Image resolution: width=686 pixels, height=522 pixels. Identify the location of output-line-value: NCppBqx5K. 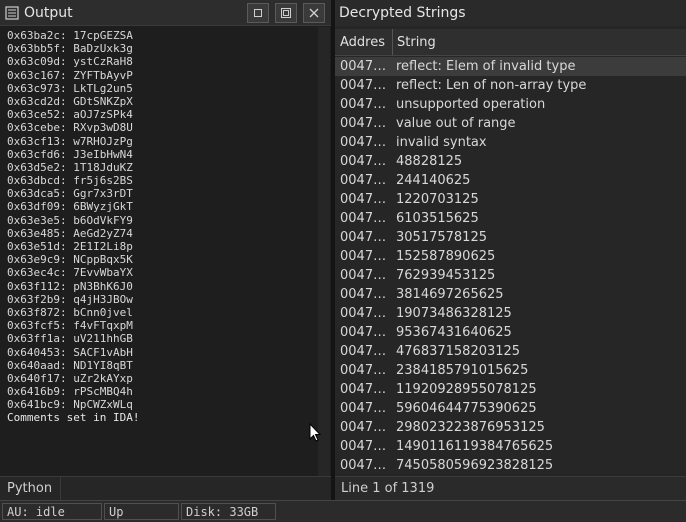
(103, 260).